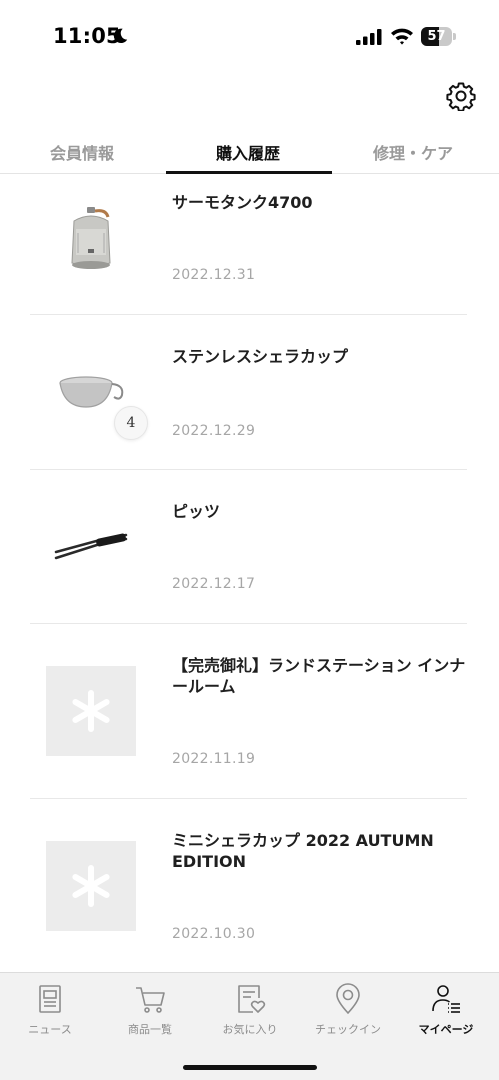 This screenshot has width=499, height=1080. What do you see at coordinates (446, 1029) in the screenshot?
I see `tabbar-label: マイページ` at bounding box center [446, 1029].